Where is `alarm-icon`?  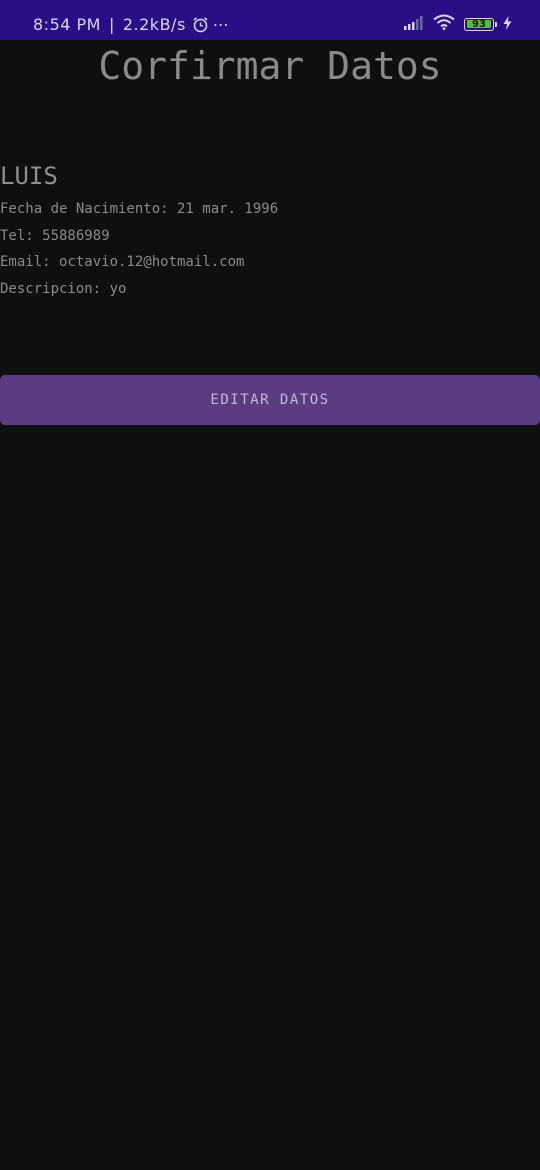
alarm-icon is located at coordinates (200, 24).